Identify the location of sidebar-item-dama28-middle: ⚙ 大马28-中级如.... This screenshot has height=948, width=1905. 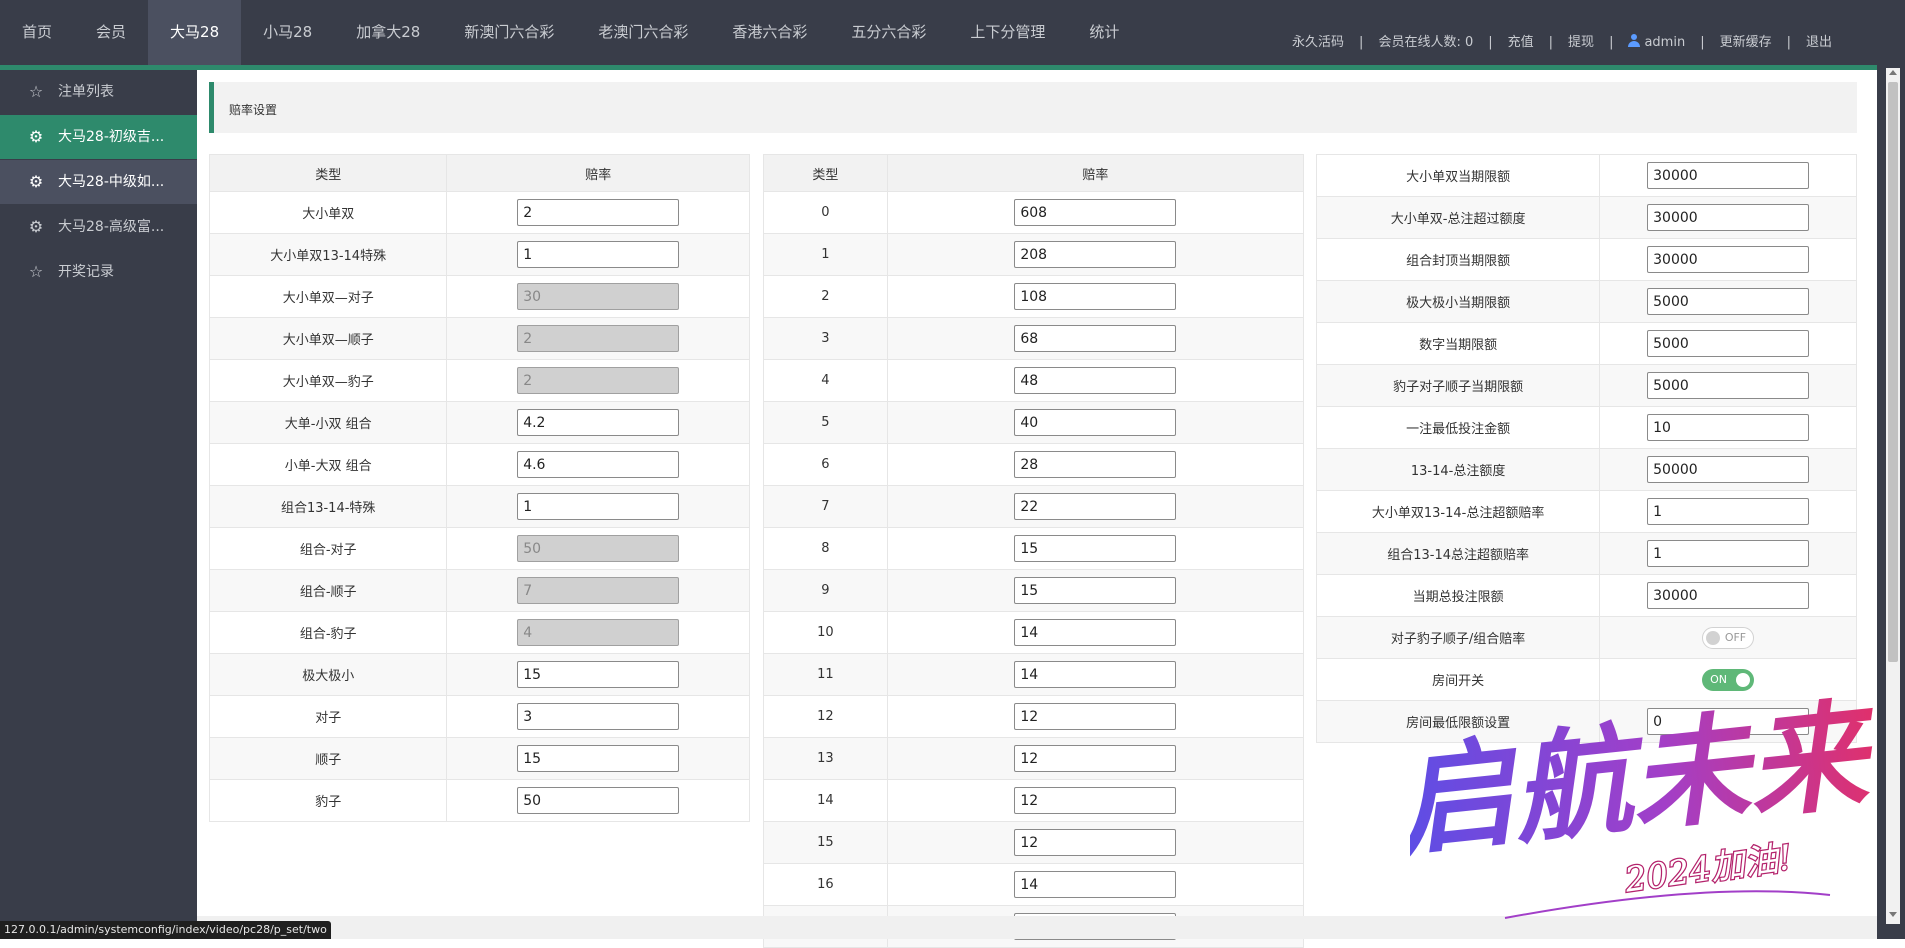
(98, 182).